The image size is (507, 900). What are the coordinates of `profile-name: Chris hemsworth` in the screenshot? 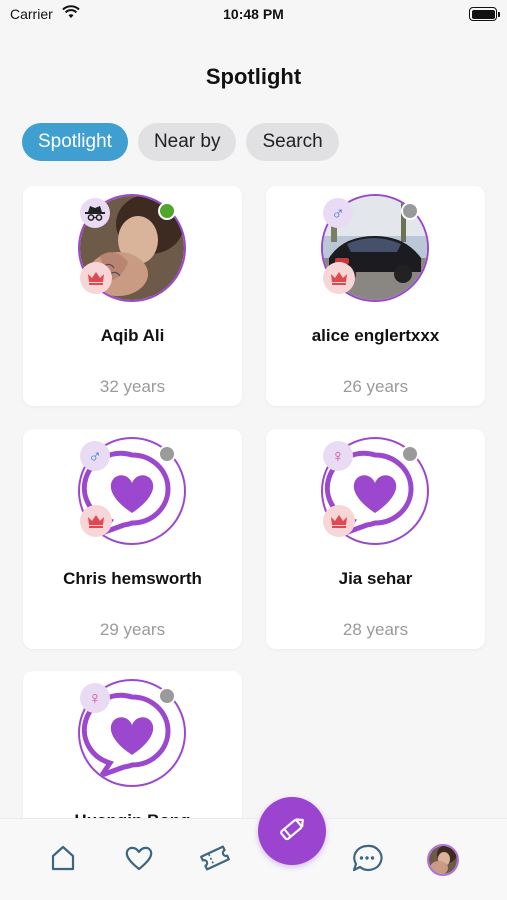 It's located at (132, 578).